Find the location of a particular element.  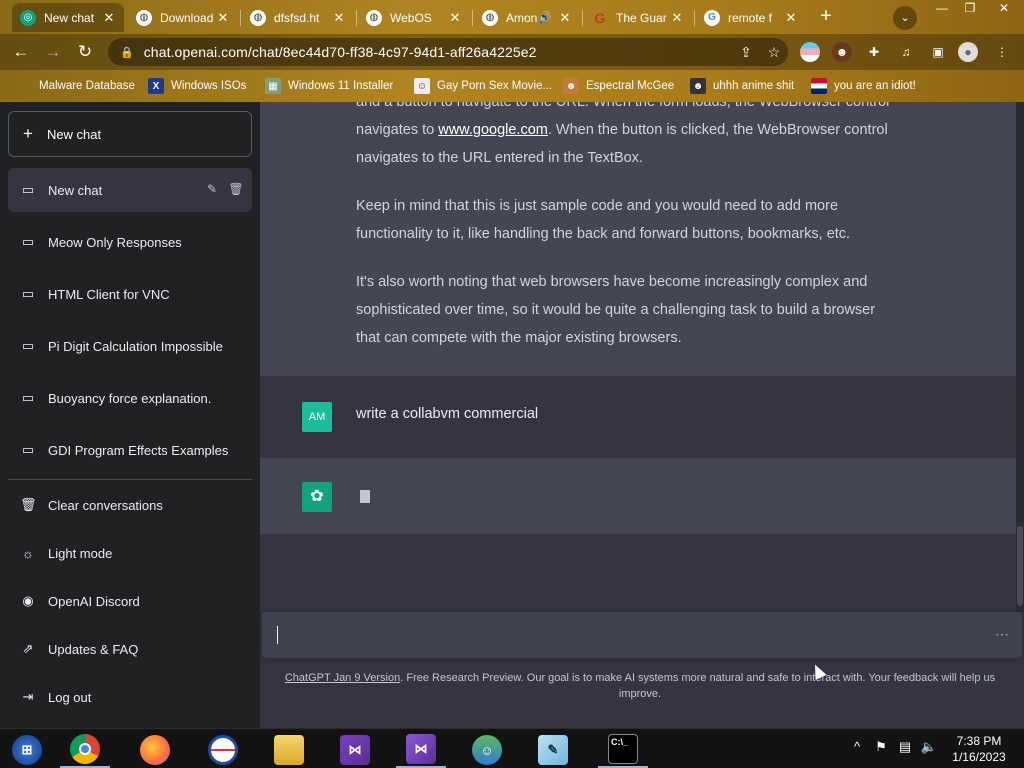

action-label: Clear conversations is located at coordinates (105, 505).